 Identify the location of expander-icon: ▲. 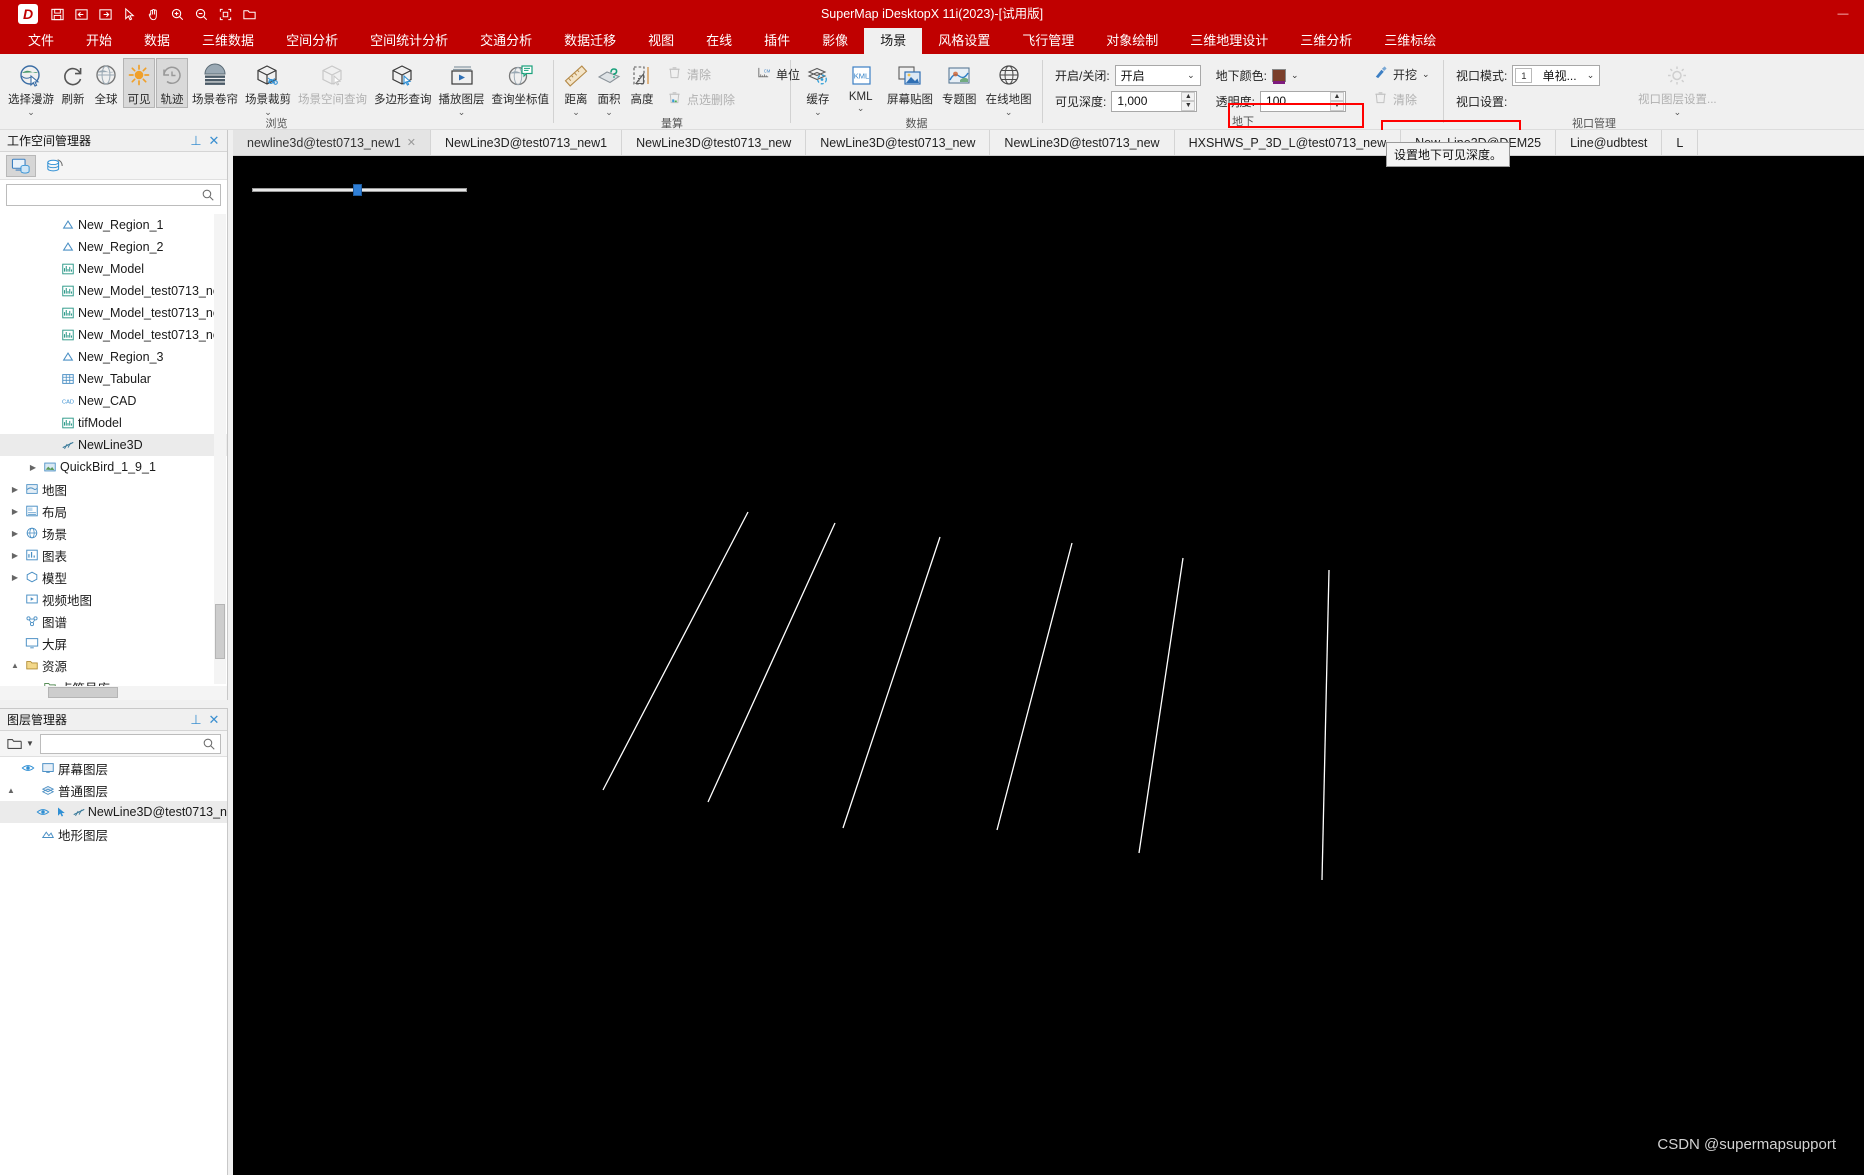
(15, 665).